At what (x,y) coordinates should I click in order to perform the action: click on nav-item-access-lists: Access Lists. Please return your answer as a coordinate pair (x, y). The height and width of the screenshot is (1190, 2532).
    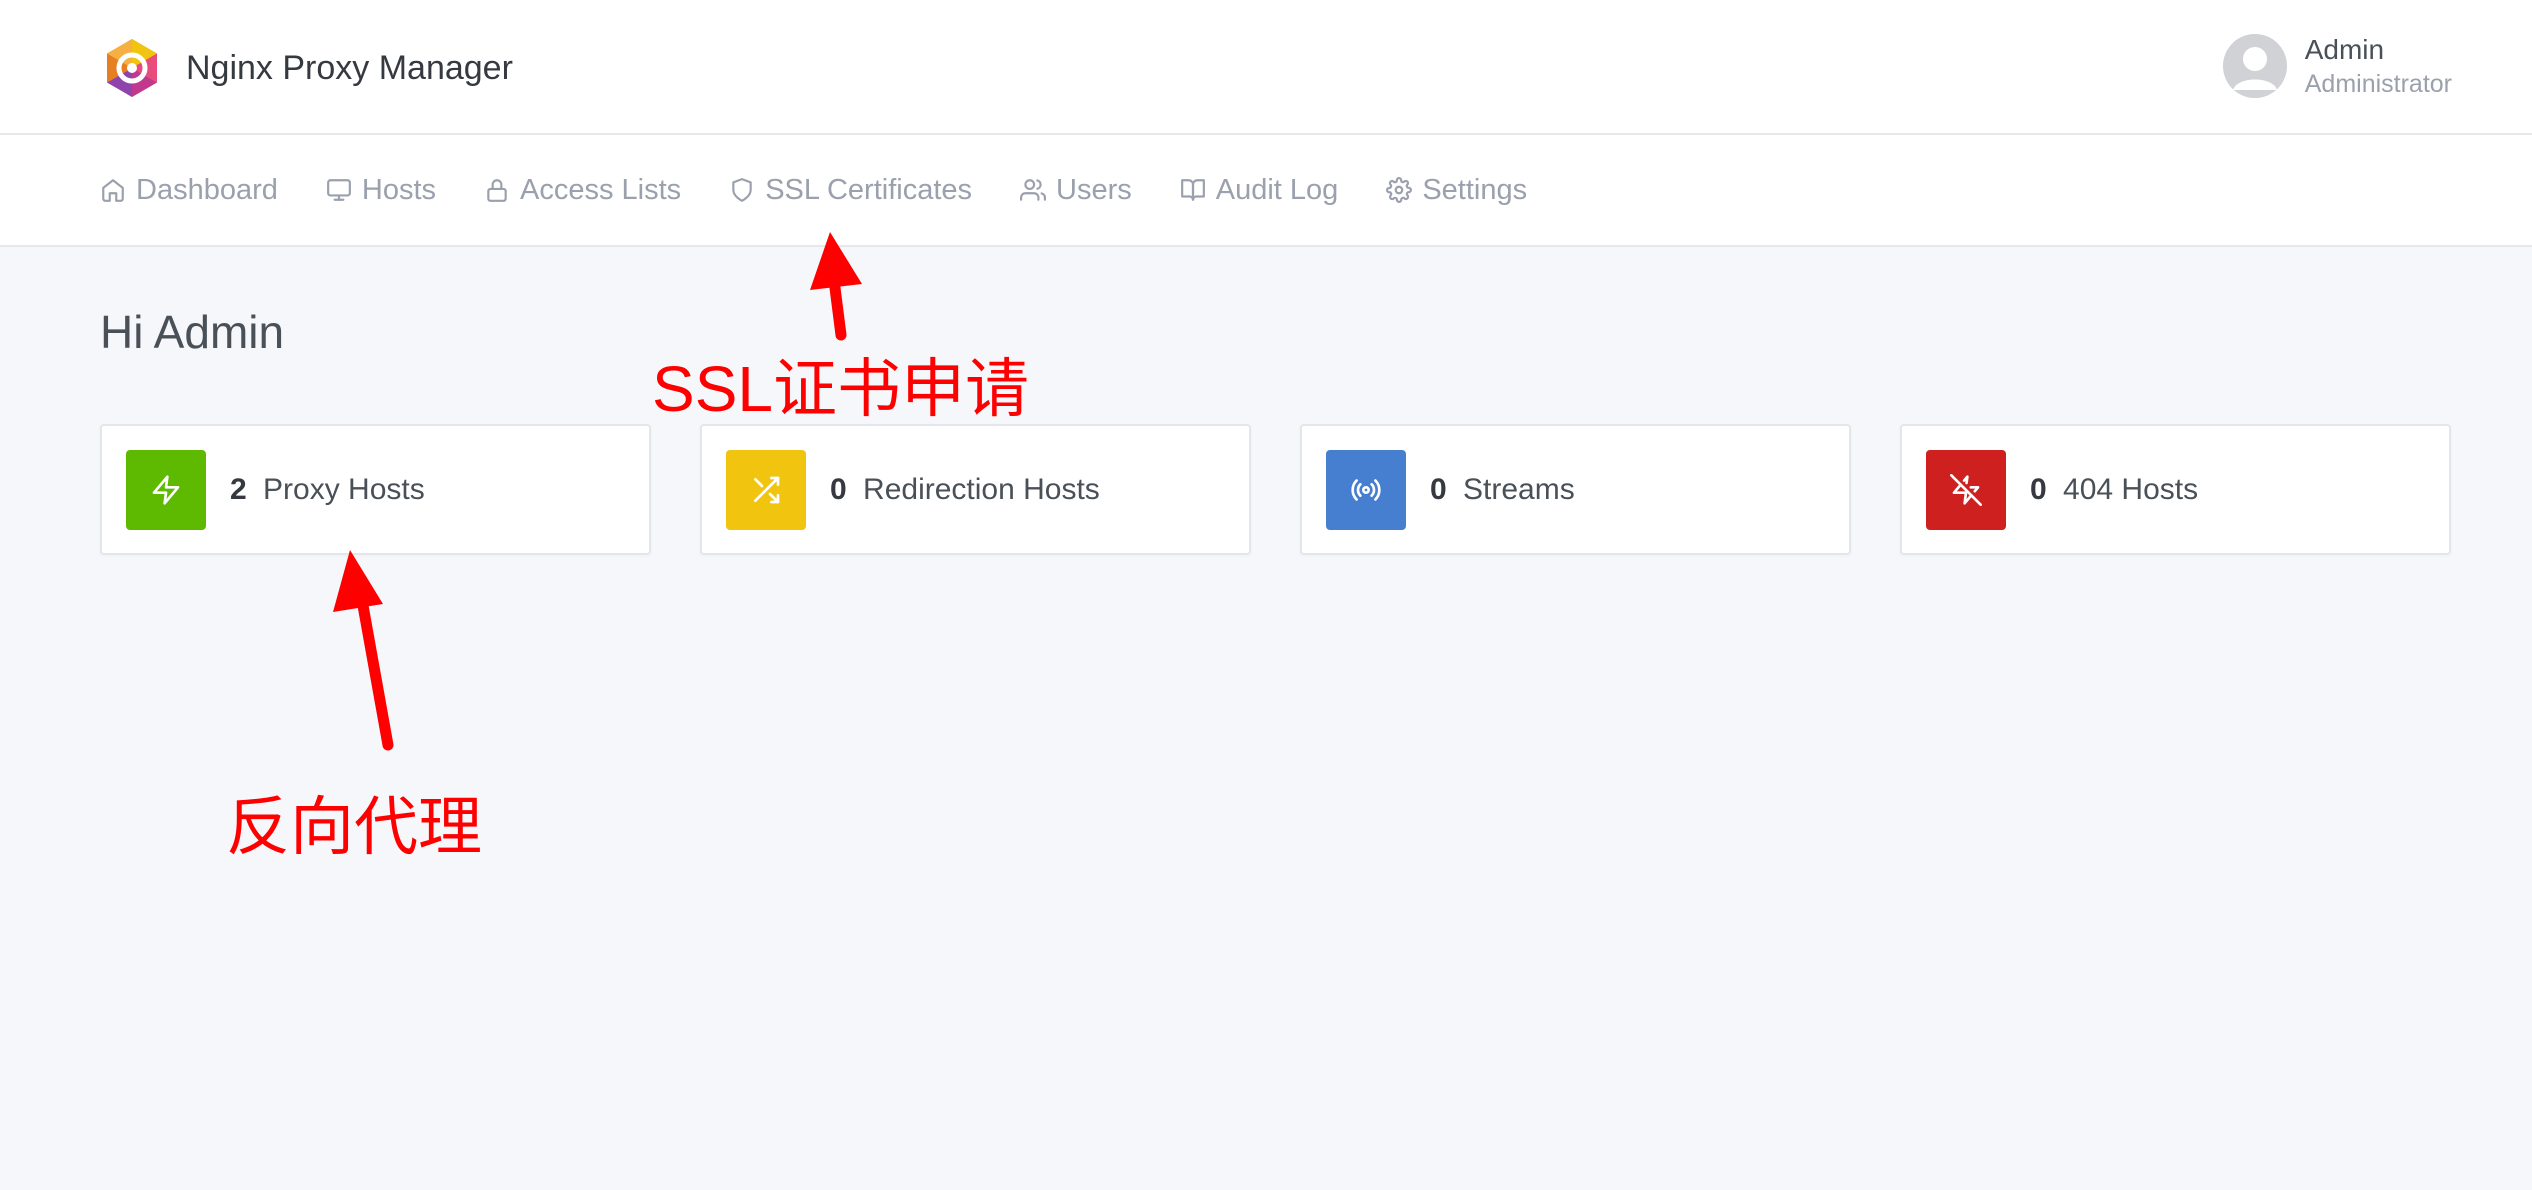
    Looking at the image, I should click on (582, 190).